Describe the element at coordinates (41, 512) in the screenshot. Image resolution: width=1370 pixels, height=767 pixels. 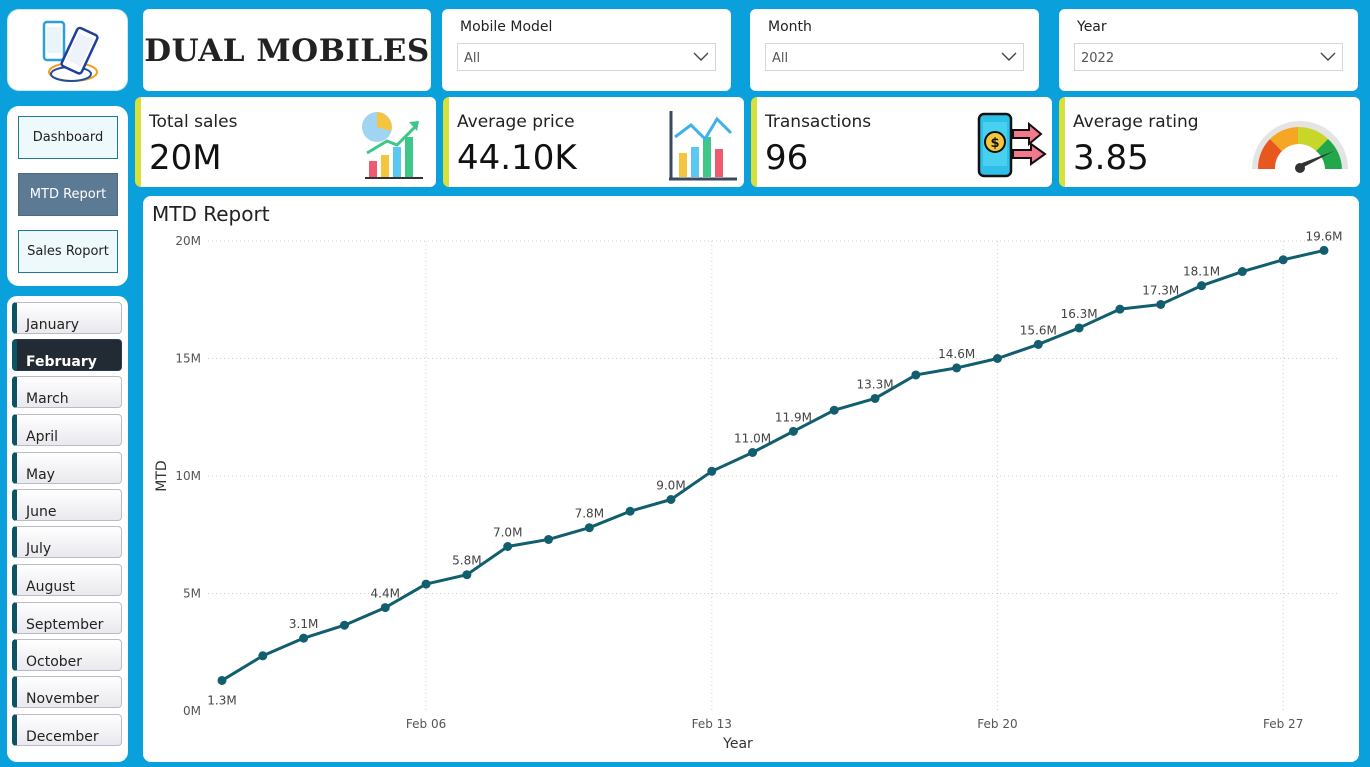
I see `month-label: June` at that location.